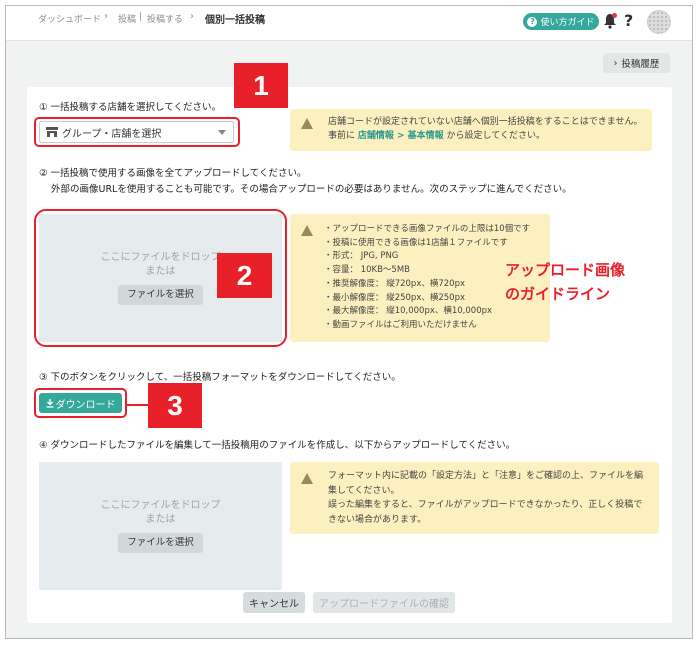 Image resolution: width=700 pixels, height=646 pixels. I want to click on breadcrumb-posting: 投稿する, so click(165, 18).